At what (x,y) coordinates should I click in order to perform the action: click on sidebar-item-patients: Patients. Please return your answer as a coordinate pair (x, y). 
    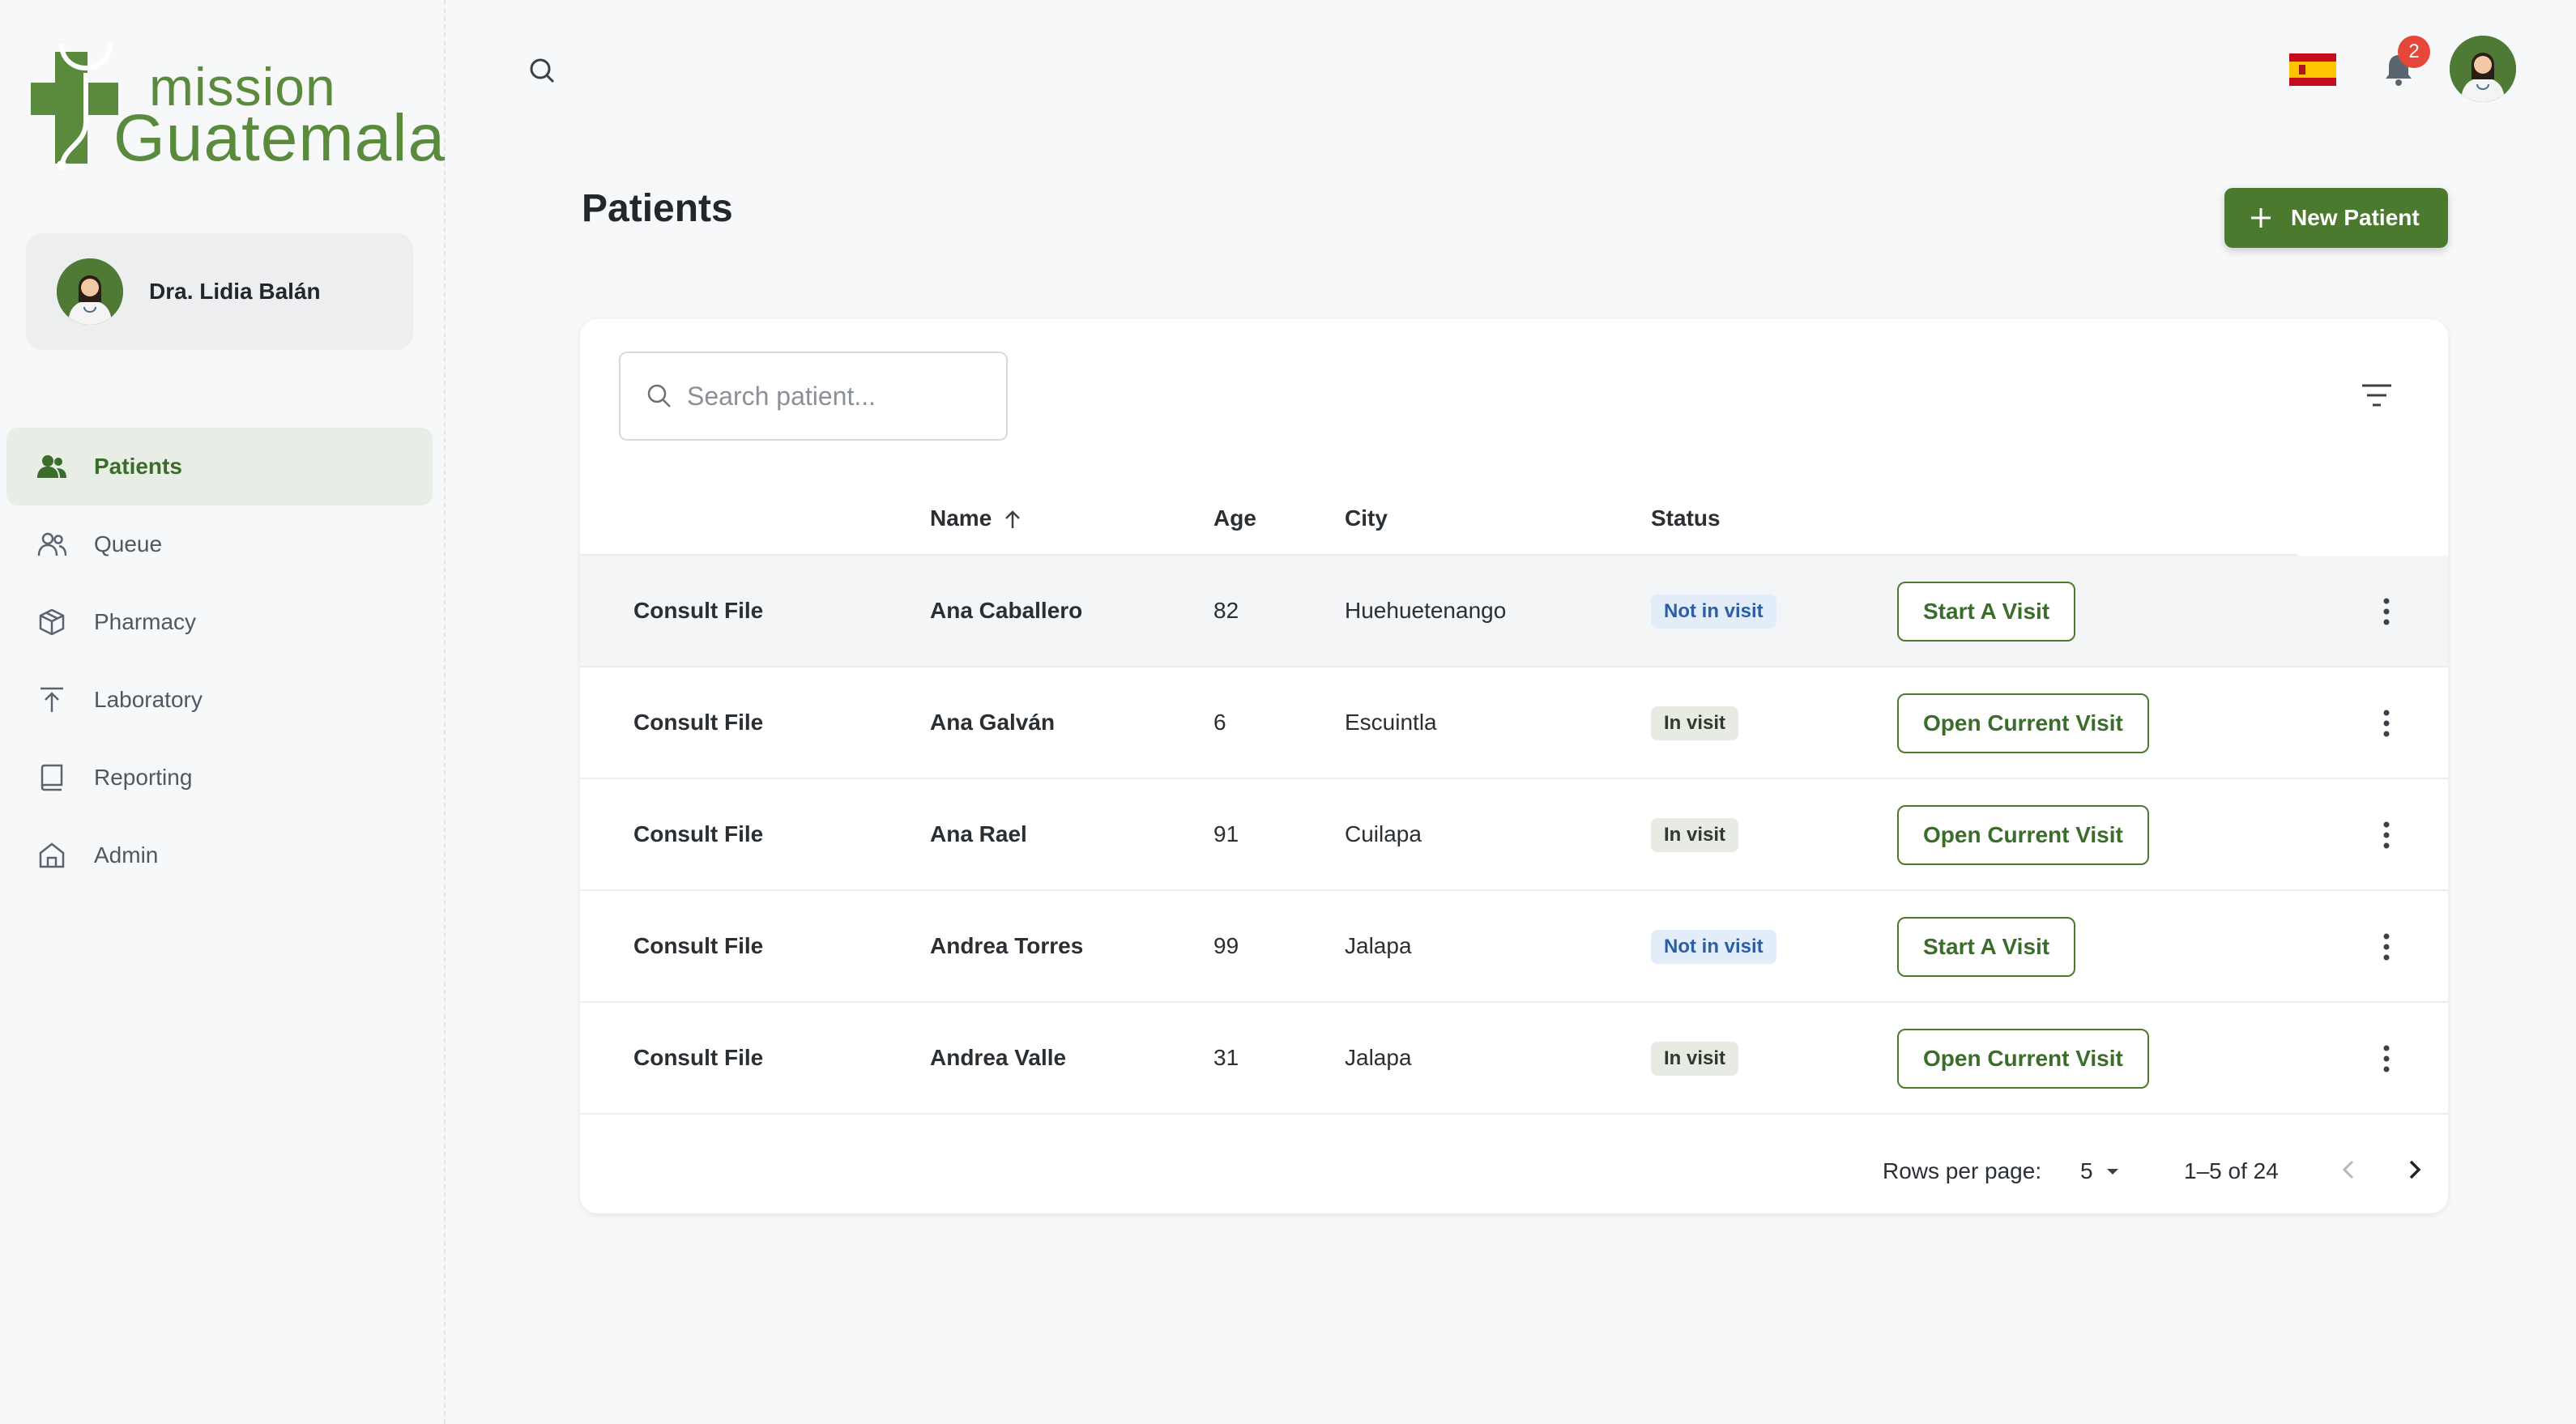
    Looking at the image, I should click on (220, 466).